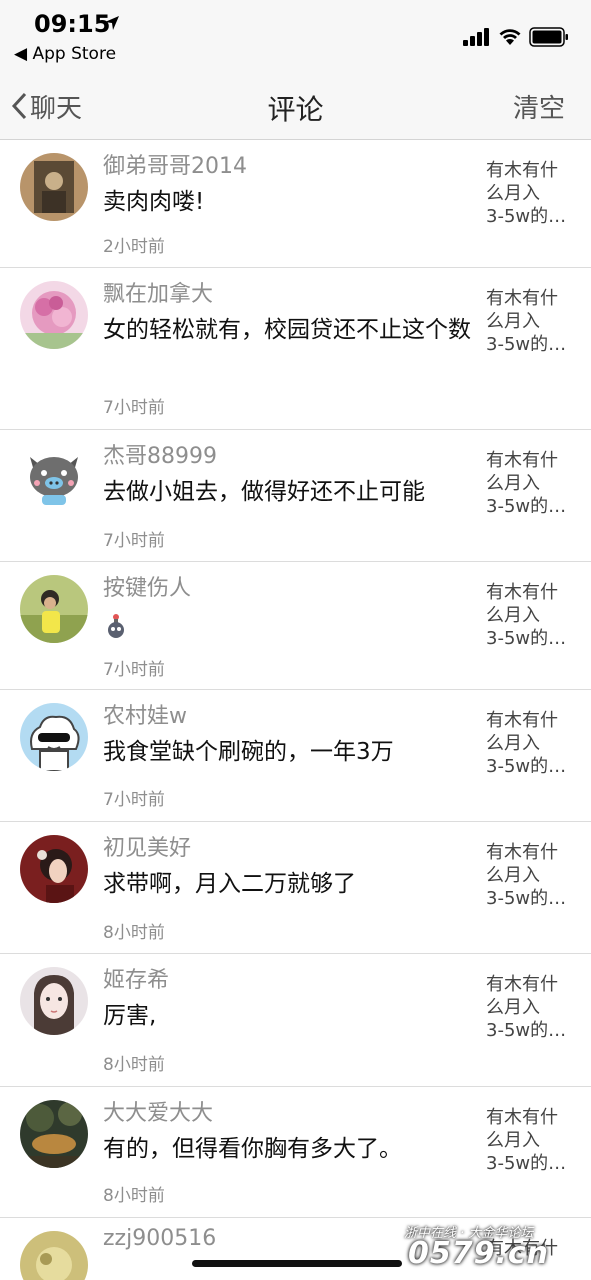  I want to click on status-bar: 09:15 ◀ App Store, so click(295, 35).